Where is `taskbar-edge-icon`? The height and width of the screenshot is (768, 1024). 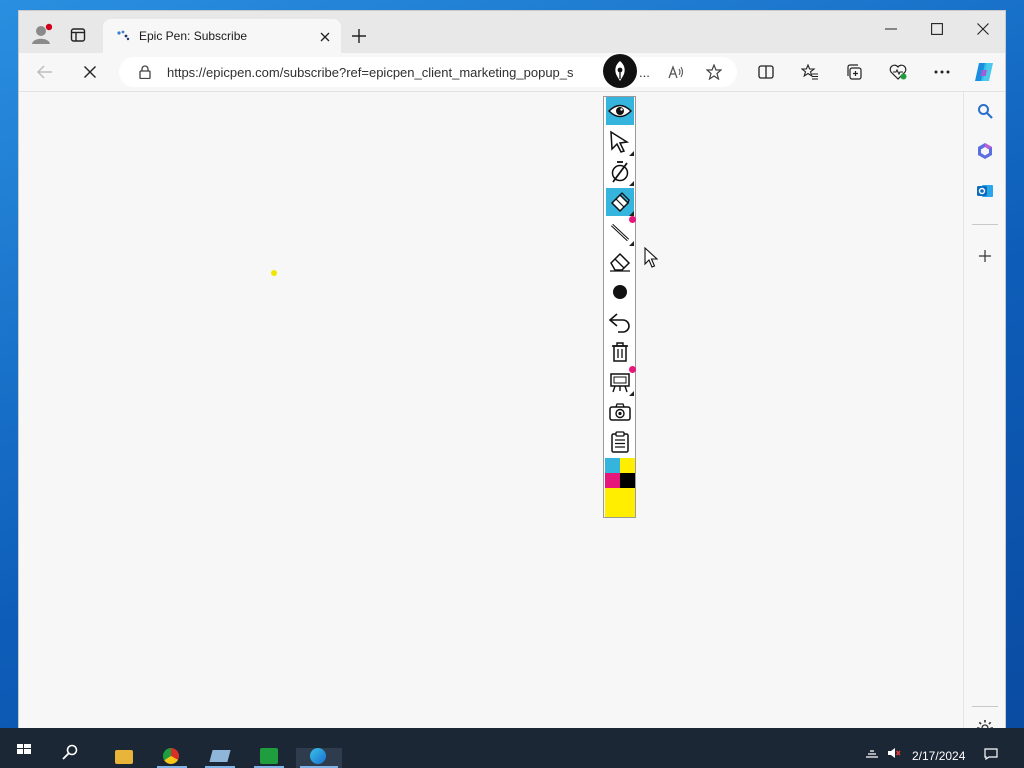 taskbar-edge-icon is located at coordinates (319, 758).